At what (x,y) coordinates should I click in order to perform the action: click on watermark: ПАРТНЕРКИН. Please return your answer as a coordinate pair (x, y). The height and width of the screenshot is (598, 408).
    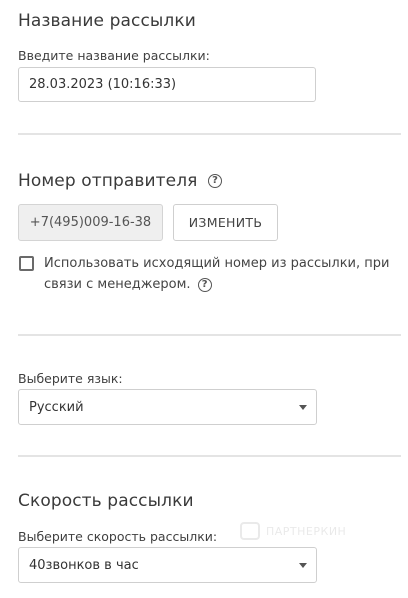
    Looking at the image, I should click on (293, 531).